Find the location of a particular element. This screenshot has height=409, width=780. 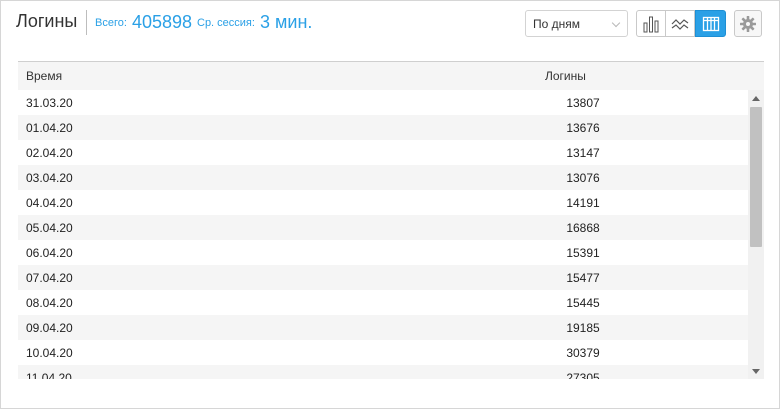

table-view-button is located at coordinates (710, 23).